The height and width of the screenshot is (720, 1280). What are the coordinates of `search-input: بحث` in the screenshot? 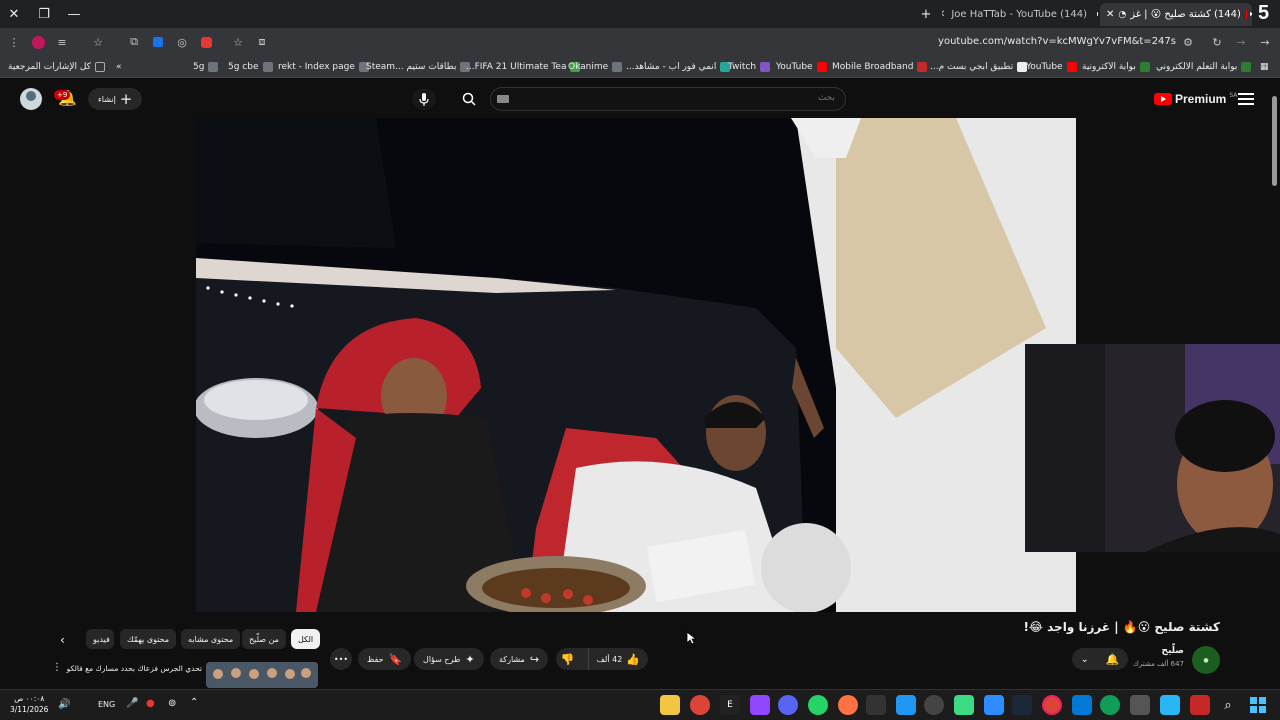 It's located at (668, 99).